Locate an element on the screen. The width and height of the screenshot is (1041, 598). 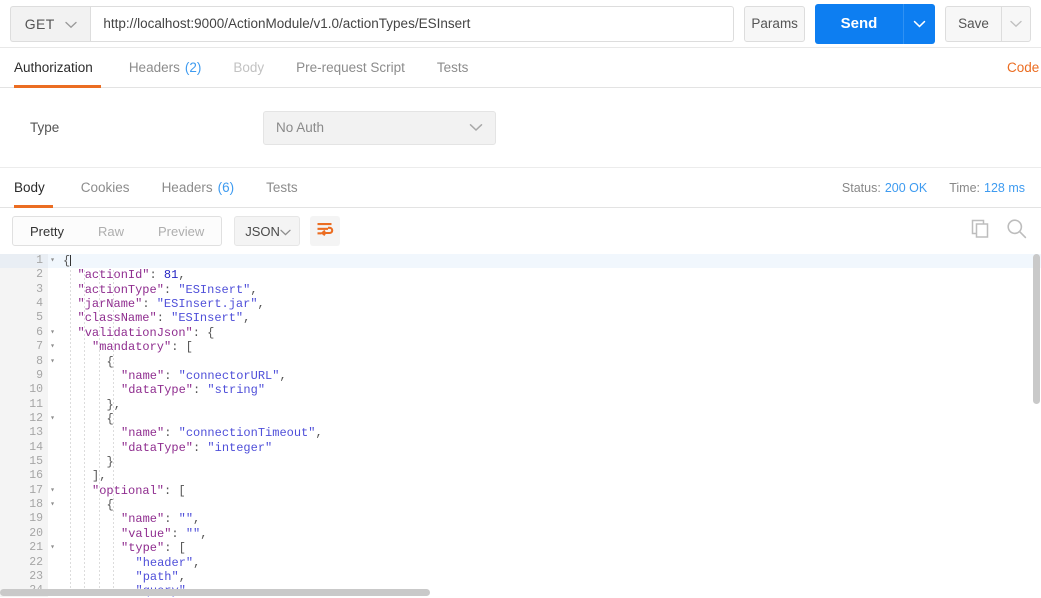
code-line: 9 "name": "connectorURL", is located at coordinates (520, 376).